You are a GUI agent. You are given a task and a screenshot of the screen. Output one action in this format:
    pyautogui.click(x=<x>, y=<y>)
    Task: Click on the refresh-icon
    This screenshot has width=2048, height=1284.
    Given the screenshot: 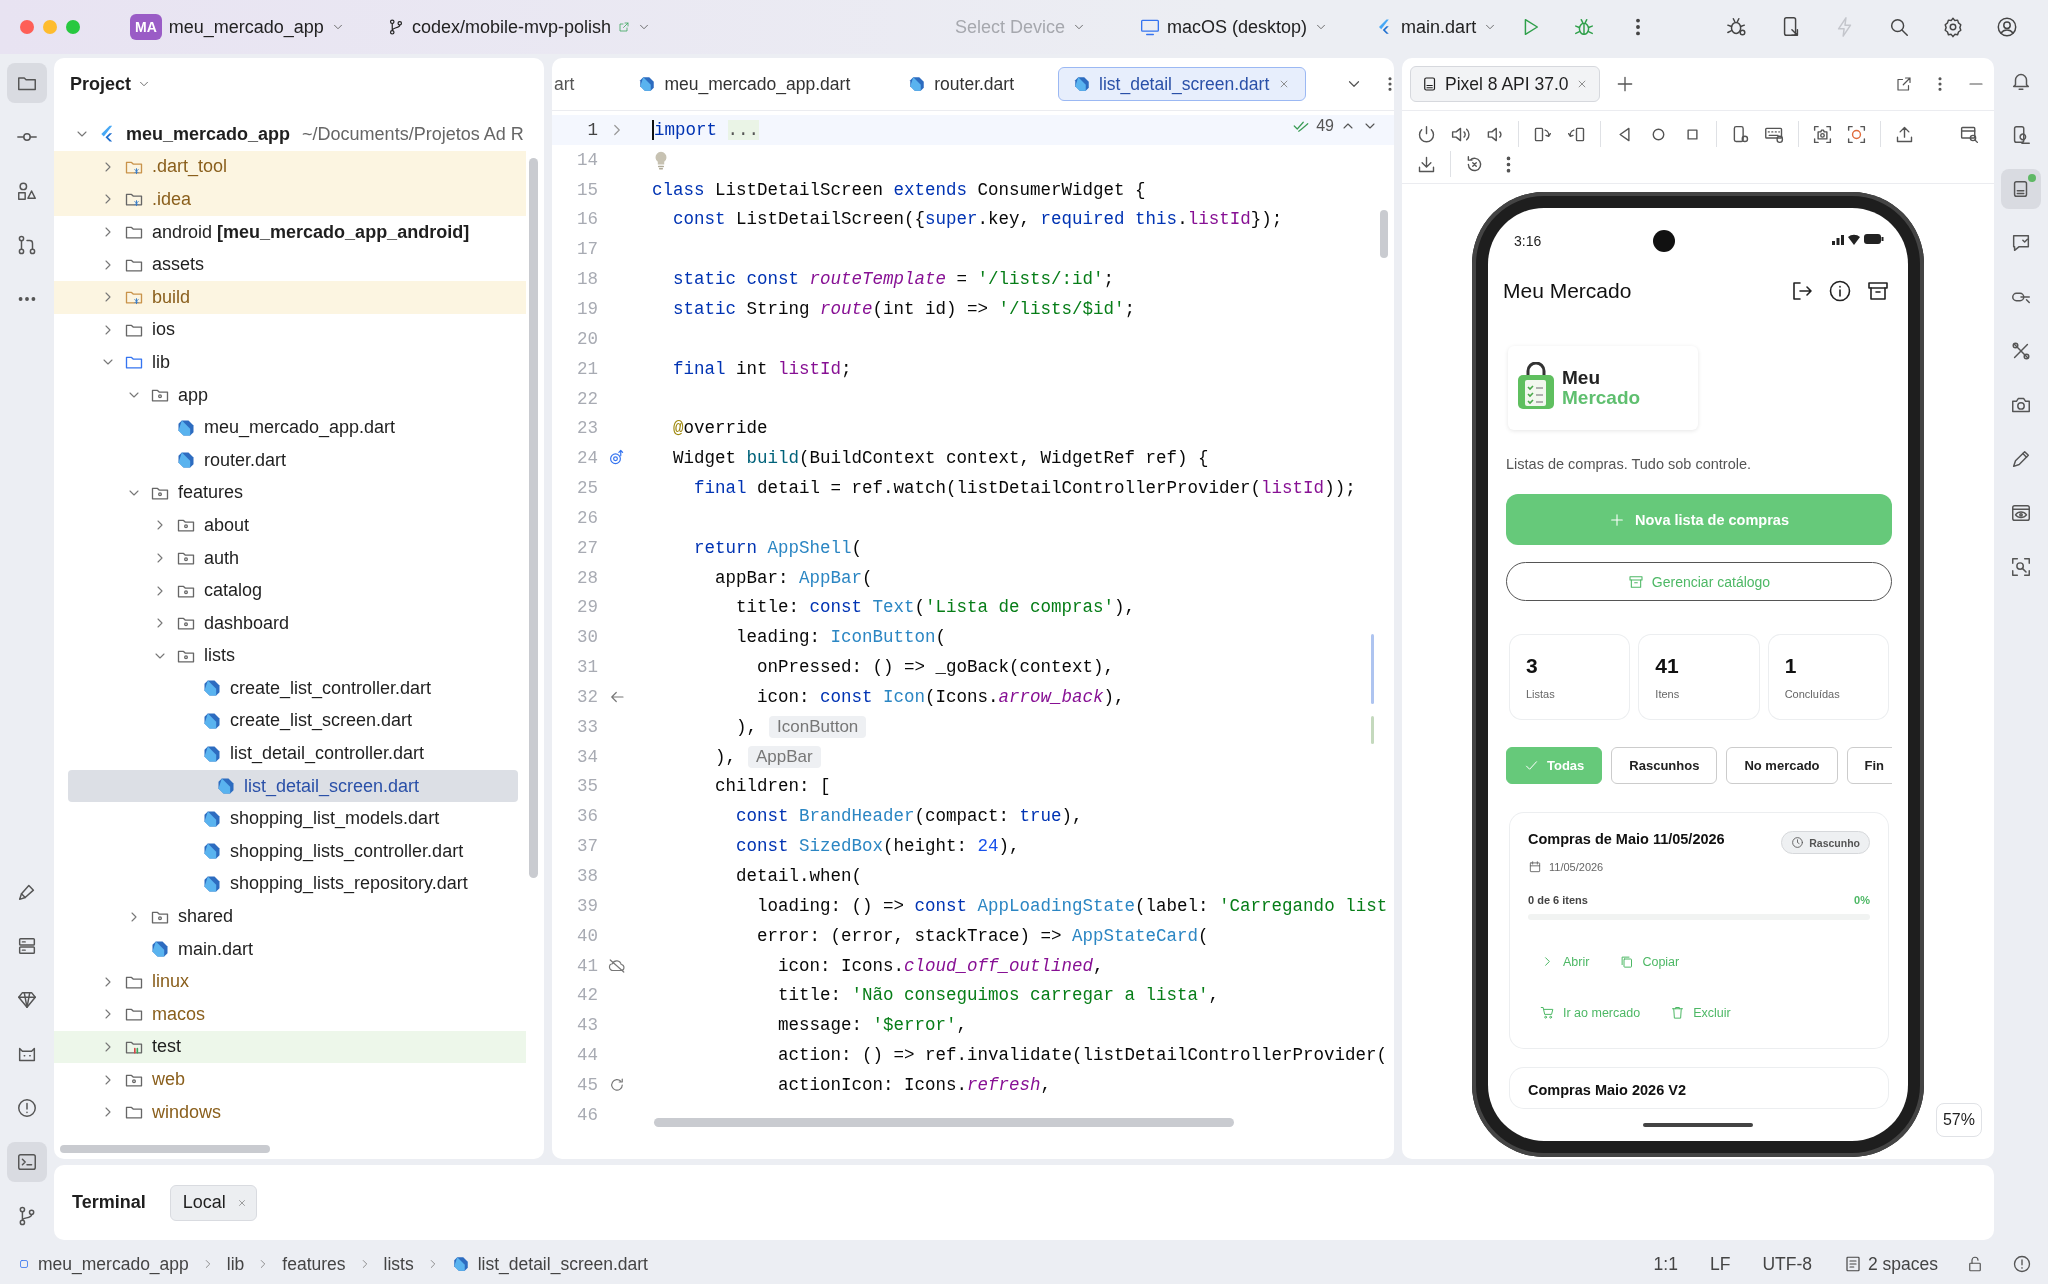 What is the action you would take?
    pyautogui.click(x=617, y=1084)
    